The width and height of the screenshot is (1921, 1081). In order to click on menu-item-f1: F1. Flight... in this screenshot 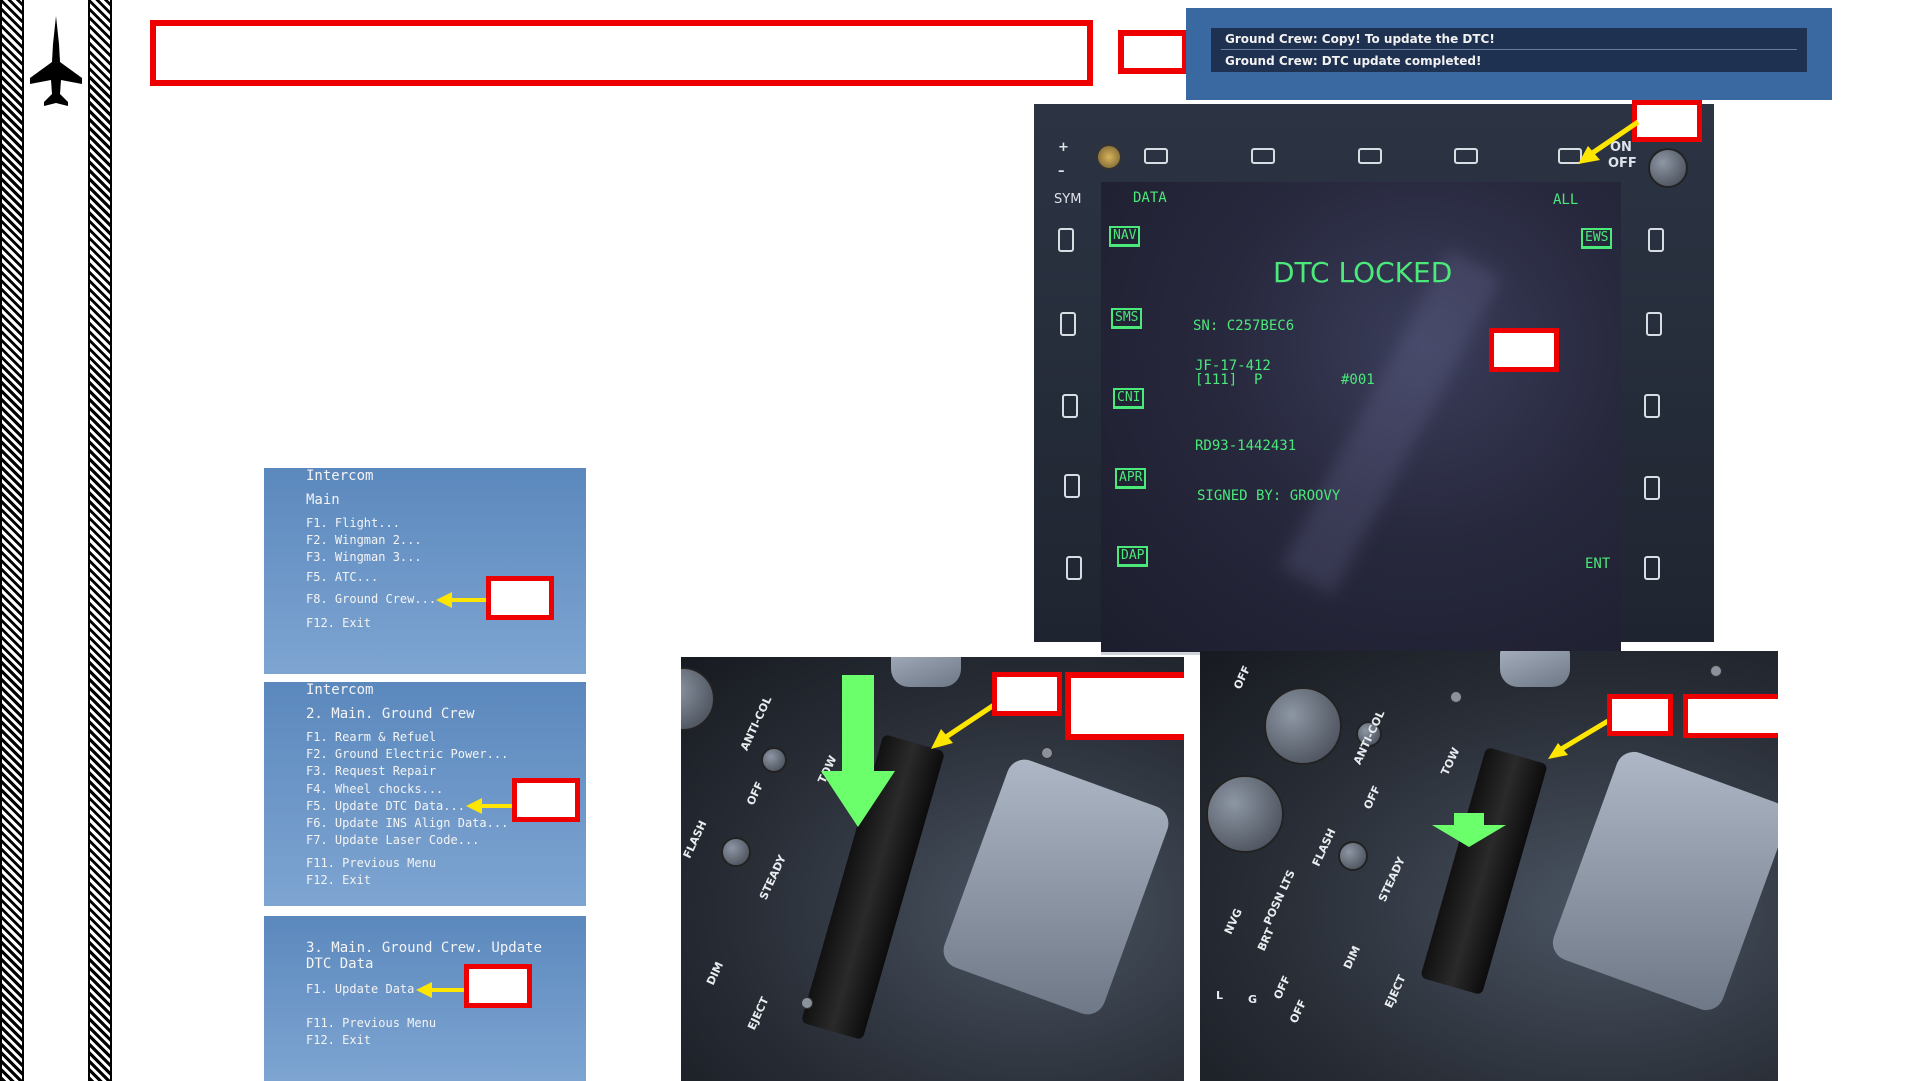, I will do `click(353, 523)`.